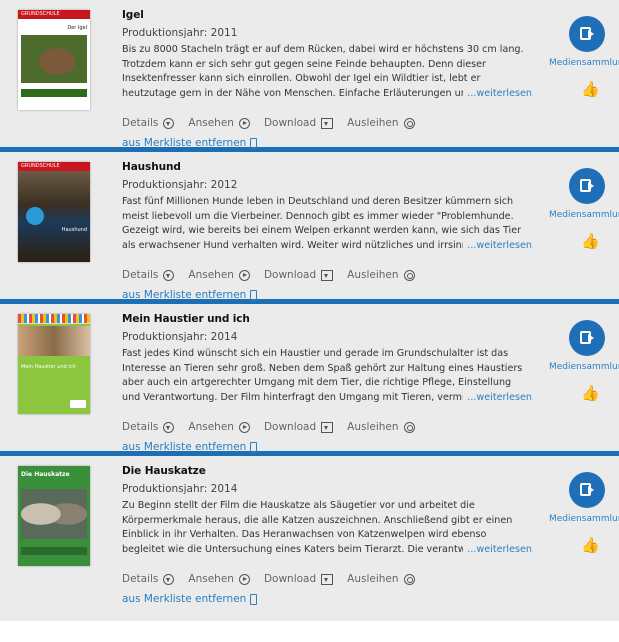  I want to click on item-title: Die Hauskatze, so click(327, 471).